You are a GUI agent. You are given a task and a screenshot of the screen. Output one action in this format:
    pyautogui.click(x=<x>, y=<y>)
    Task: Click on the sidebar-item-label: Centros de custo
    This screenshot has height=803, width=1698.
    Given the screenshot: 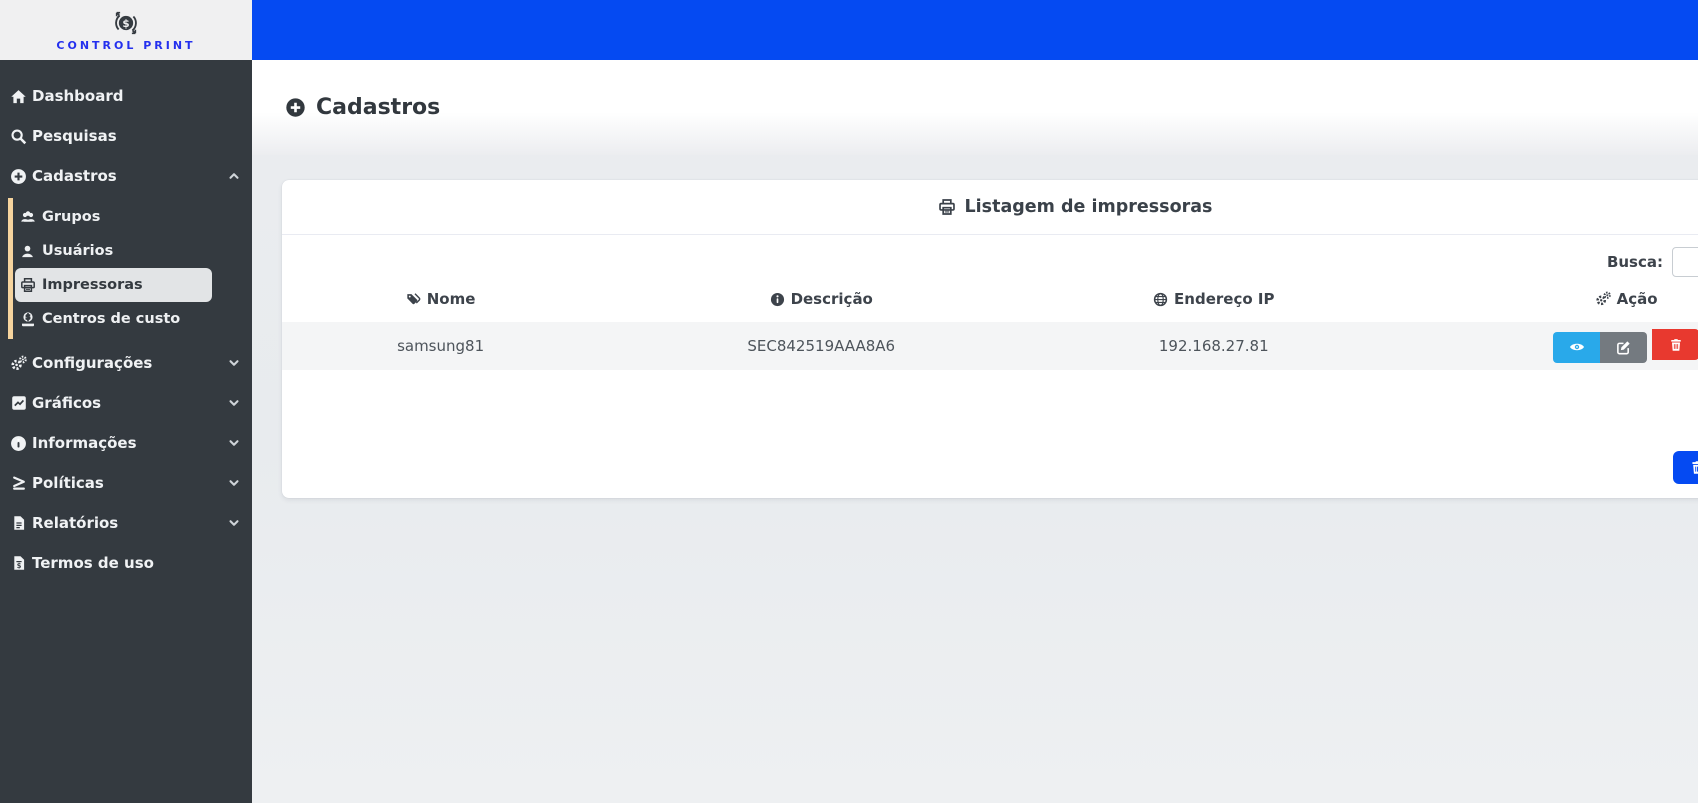 What is the action you would take?
    pyautogui.click(x=111, y=319)
    